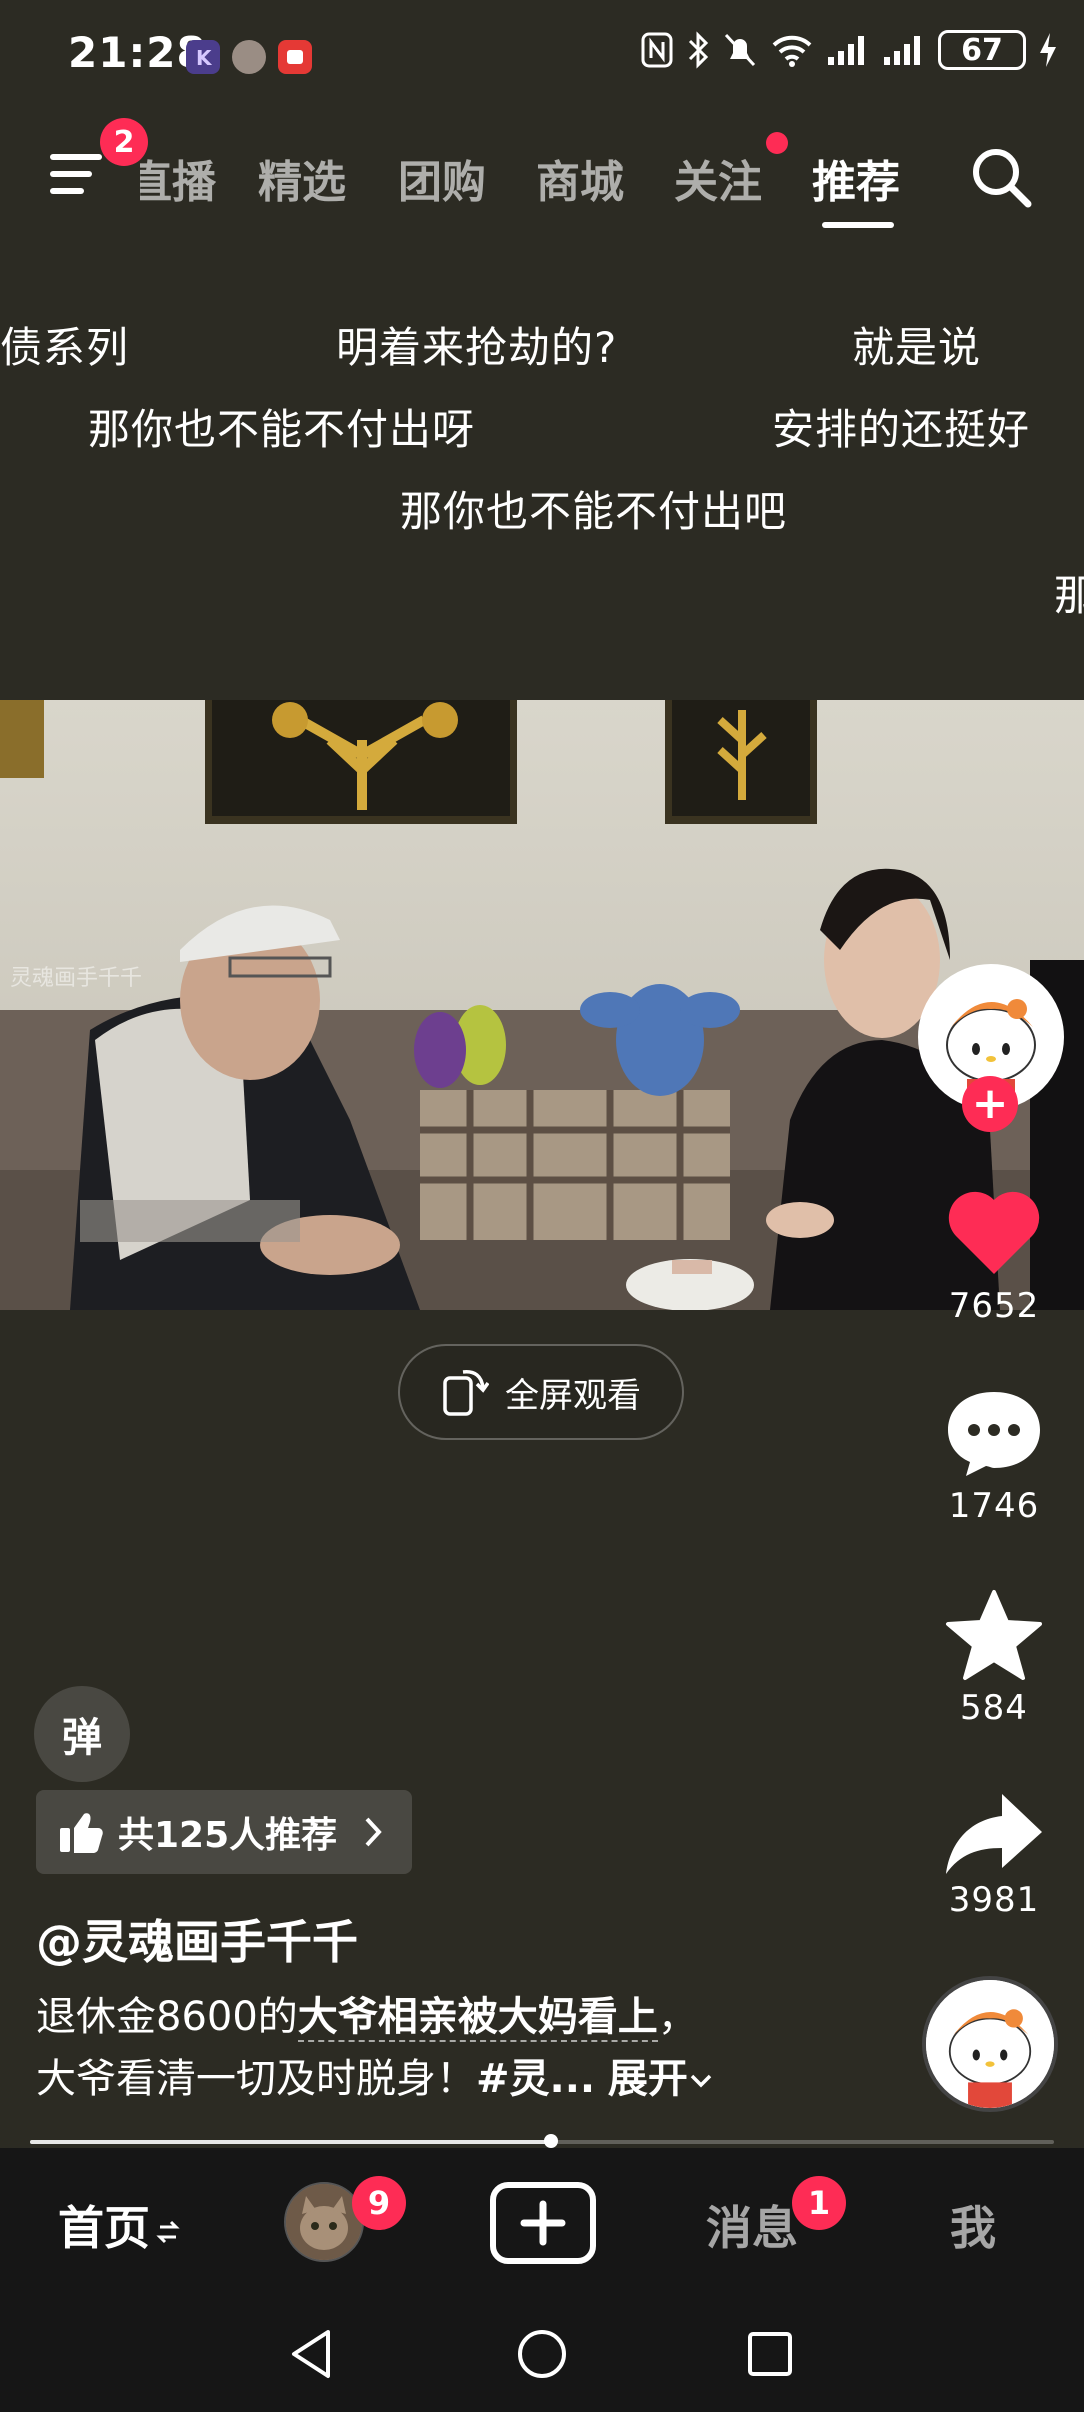  I want to click on desc-highlight: 大爷相亲被大妈看上, so click(477, 2018).